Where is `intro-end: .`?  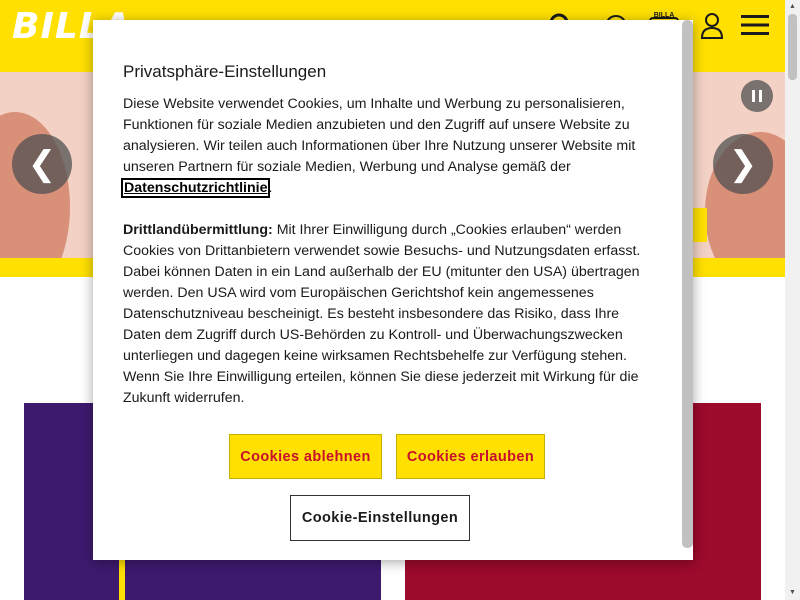 intro-end: . is located at coordinates (270, 188).